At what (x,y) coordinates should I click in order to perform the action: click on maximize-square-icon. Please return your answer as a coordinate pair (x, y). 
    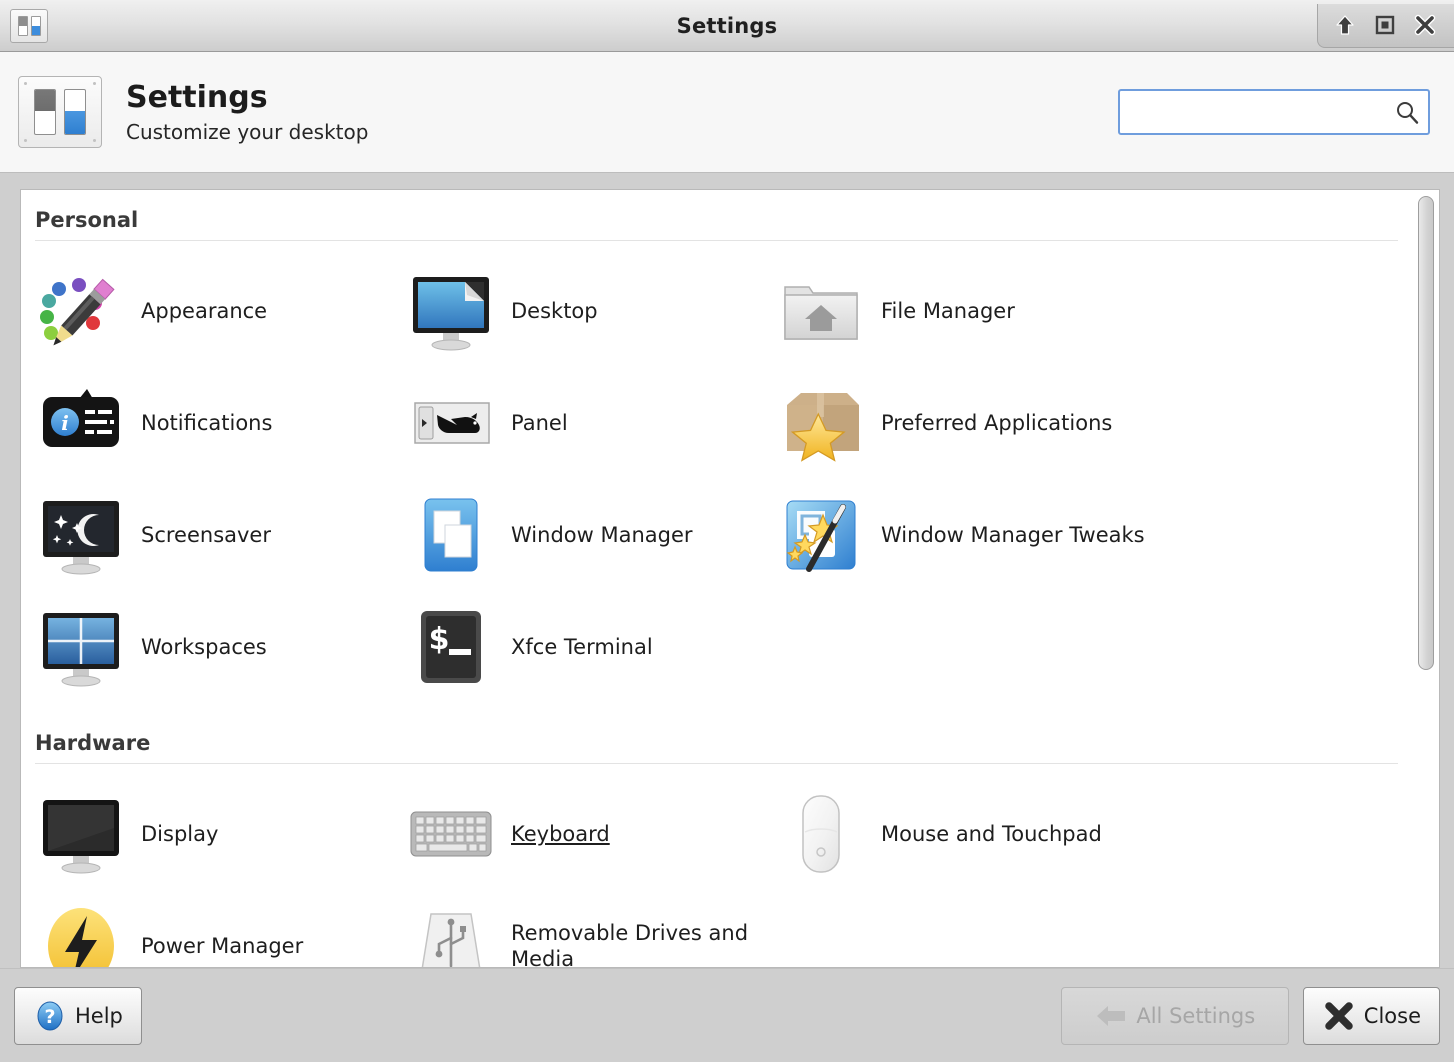
    Looking at the image, I should click on (1385, 25).